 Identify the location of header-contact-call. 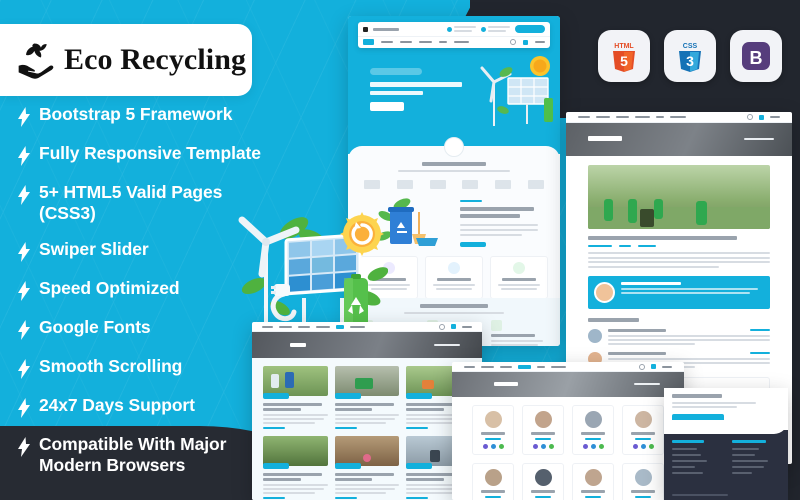
(461, 29).